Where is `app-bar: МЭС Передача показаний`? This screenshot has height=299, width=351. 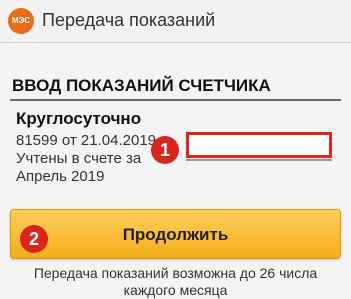
app-bar: МЭС Передача показаний is located at coordinates (175, 21).